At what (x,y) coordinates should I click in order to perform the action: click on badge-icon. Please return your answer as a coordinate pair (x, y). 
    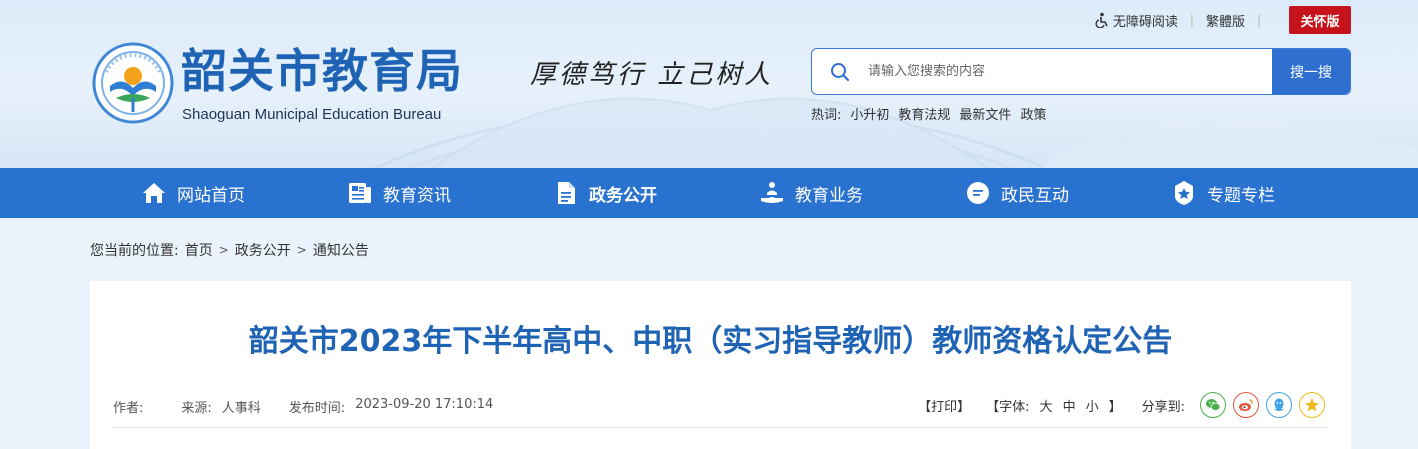
    Looking at the image, I should click on (1184, 193).